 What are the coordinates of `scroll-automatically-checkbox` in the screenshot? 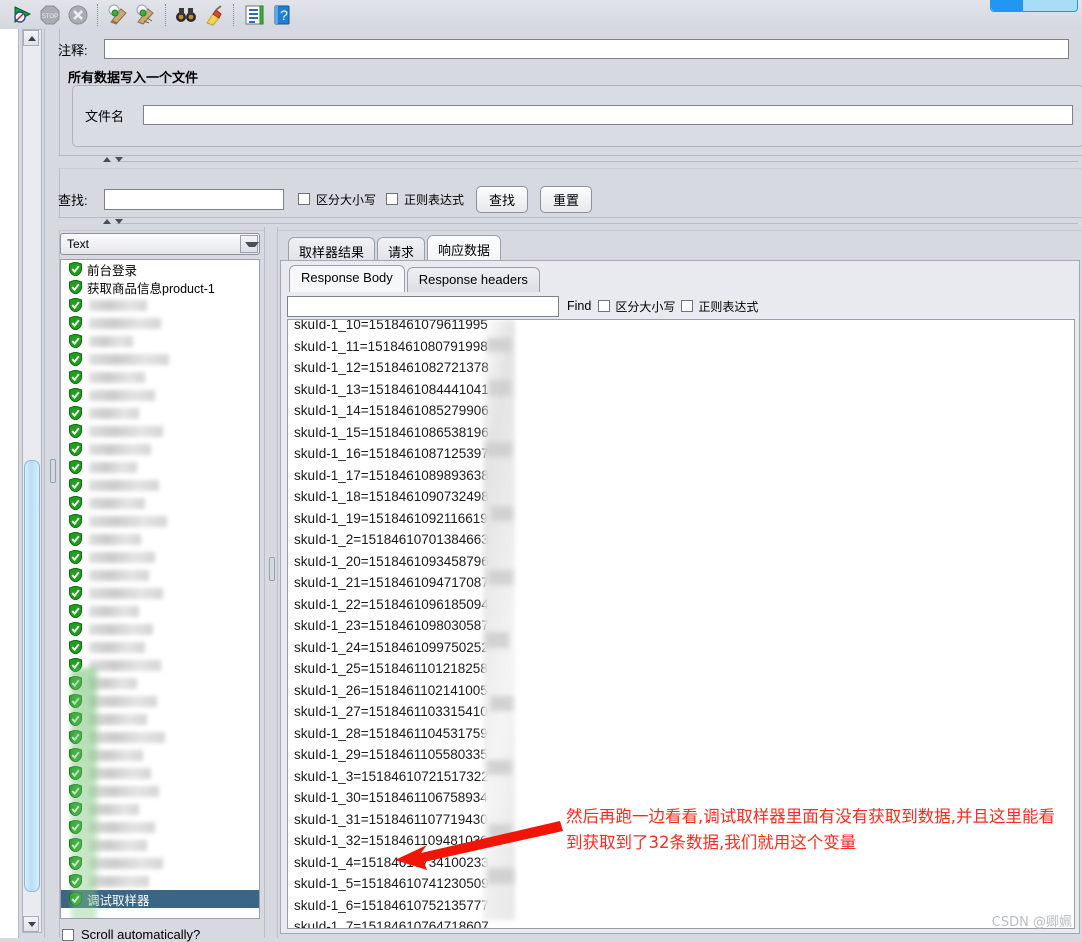 It's located at (68, 934).